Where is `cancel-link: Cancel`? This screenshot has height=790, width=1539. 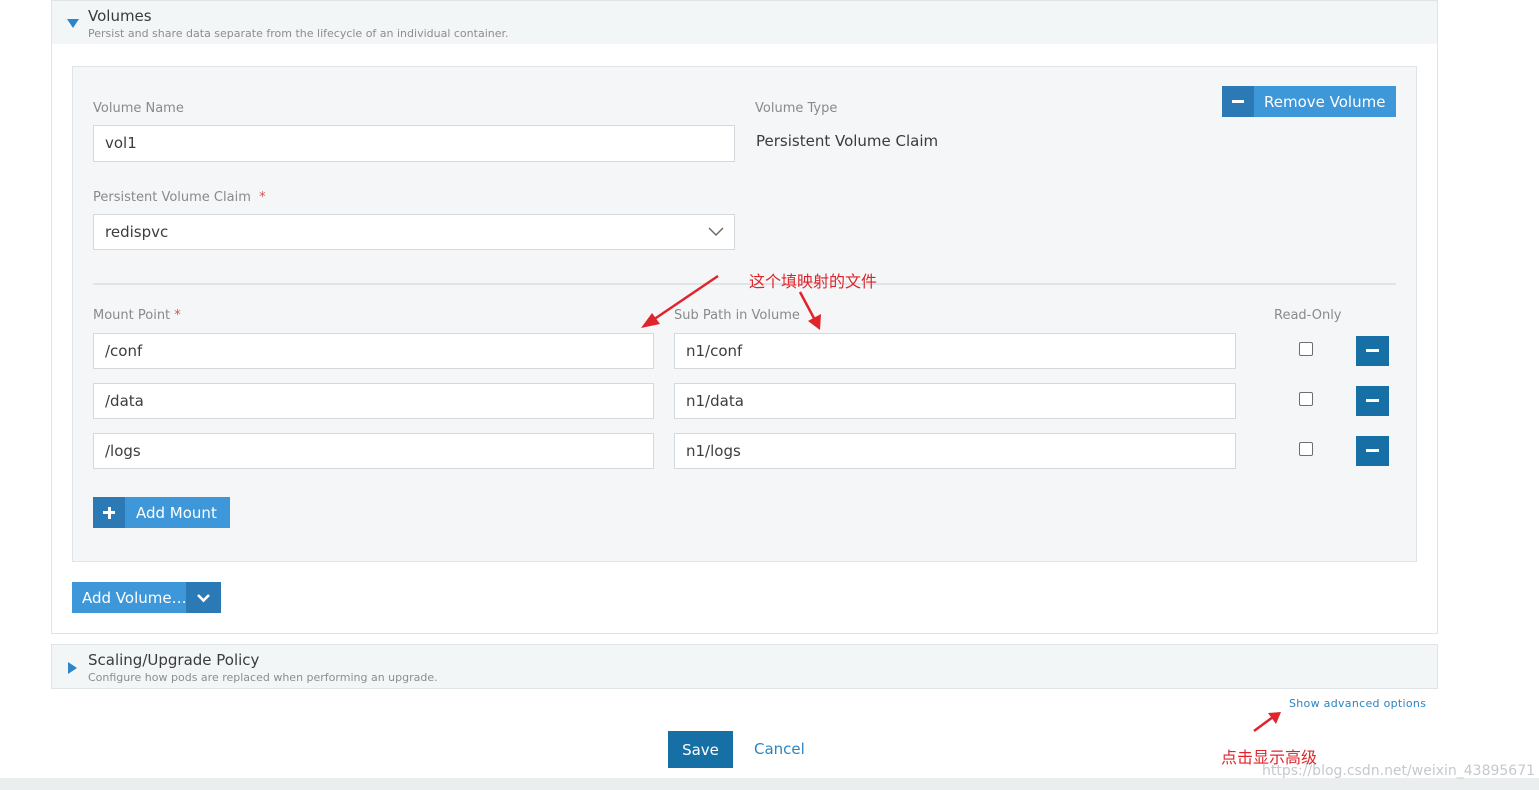 cancel-link: Cancel is located at coordinates (779, 749).